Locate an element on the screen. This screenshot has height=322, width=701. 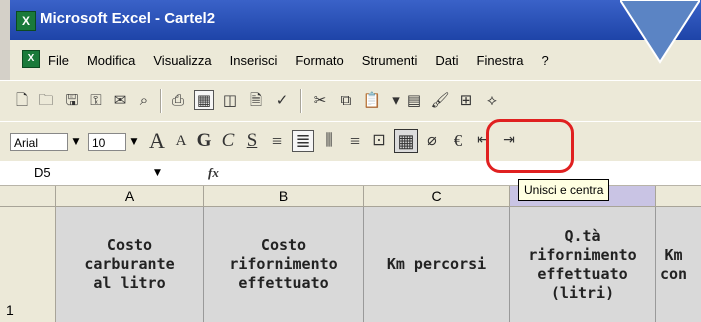
window-title: Microsoft Excel - Cartel2 is located at coordinates (128, 18).